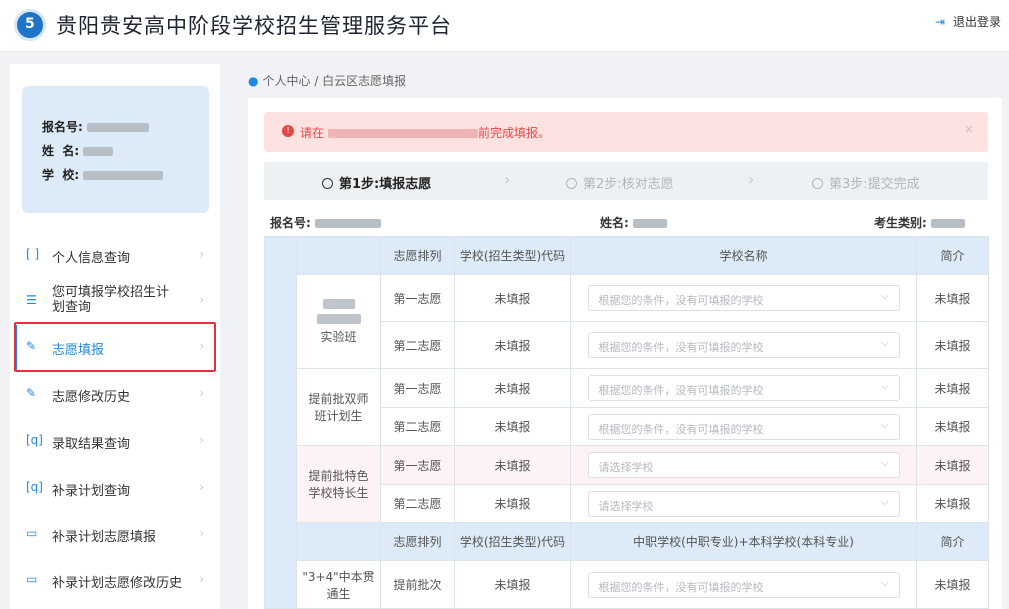  What do you see at coordinates (254, 26) in the screenshot?
I see `site-title: 贵阳贵安高中阶段学校招生管理服务平台` at bounding box center [254, 26].